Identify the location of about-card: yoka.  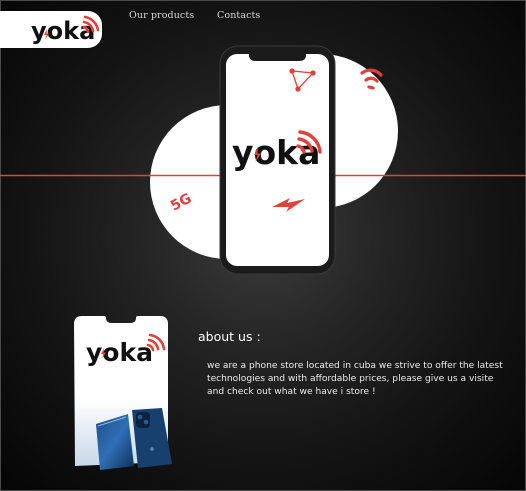
(123, 393).